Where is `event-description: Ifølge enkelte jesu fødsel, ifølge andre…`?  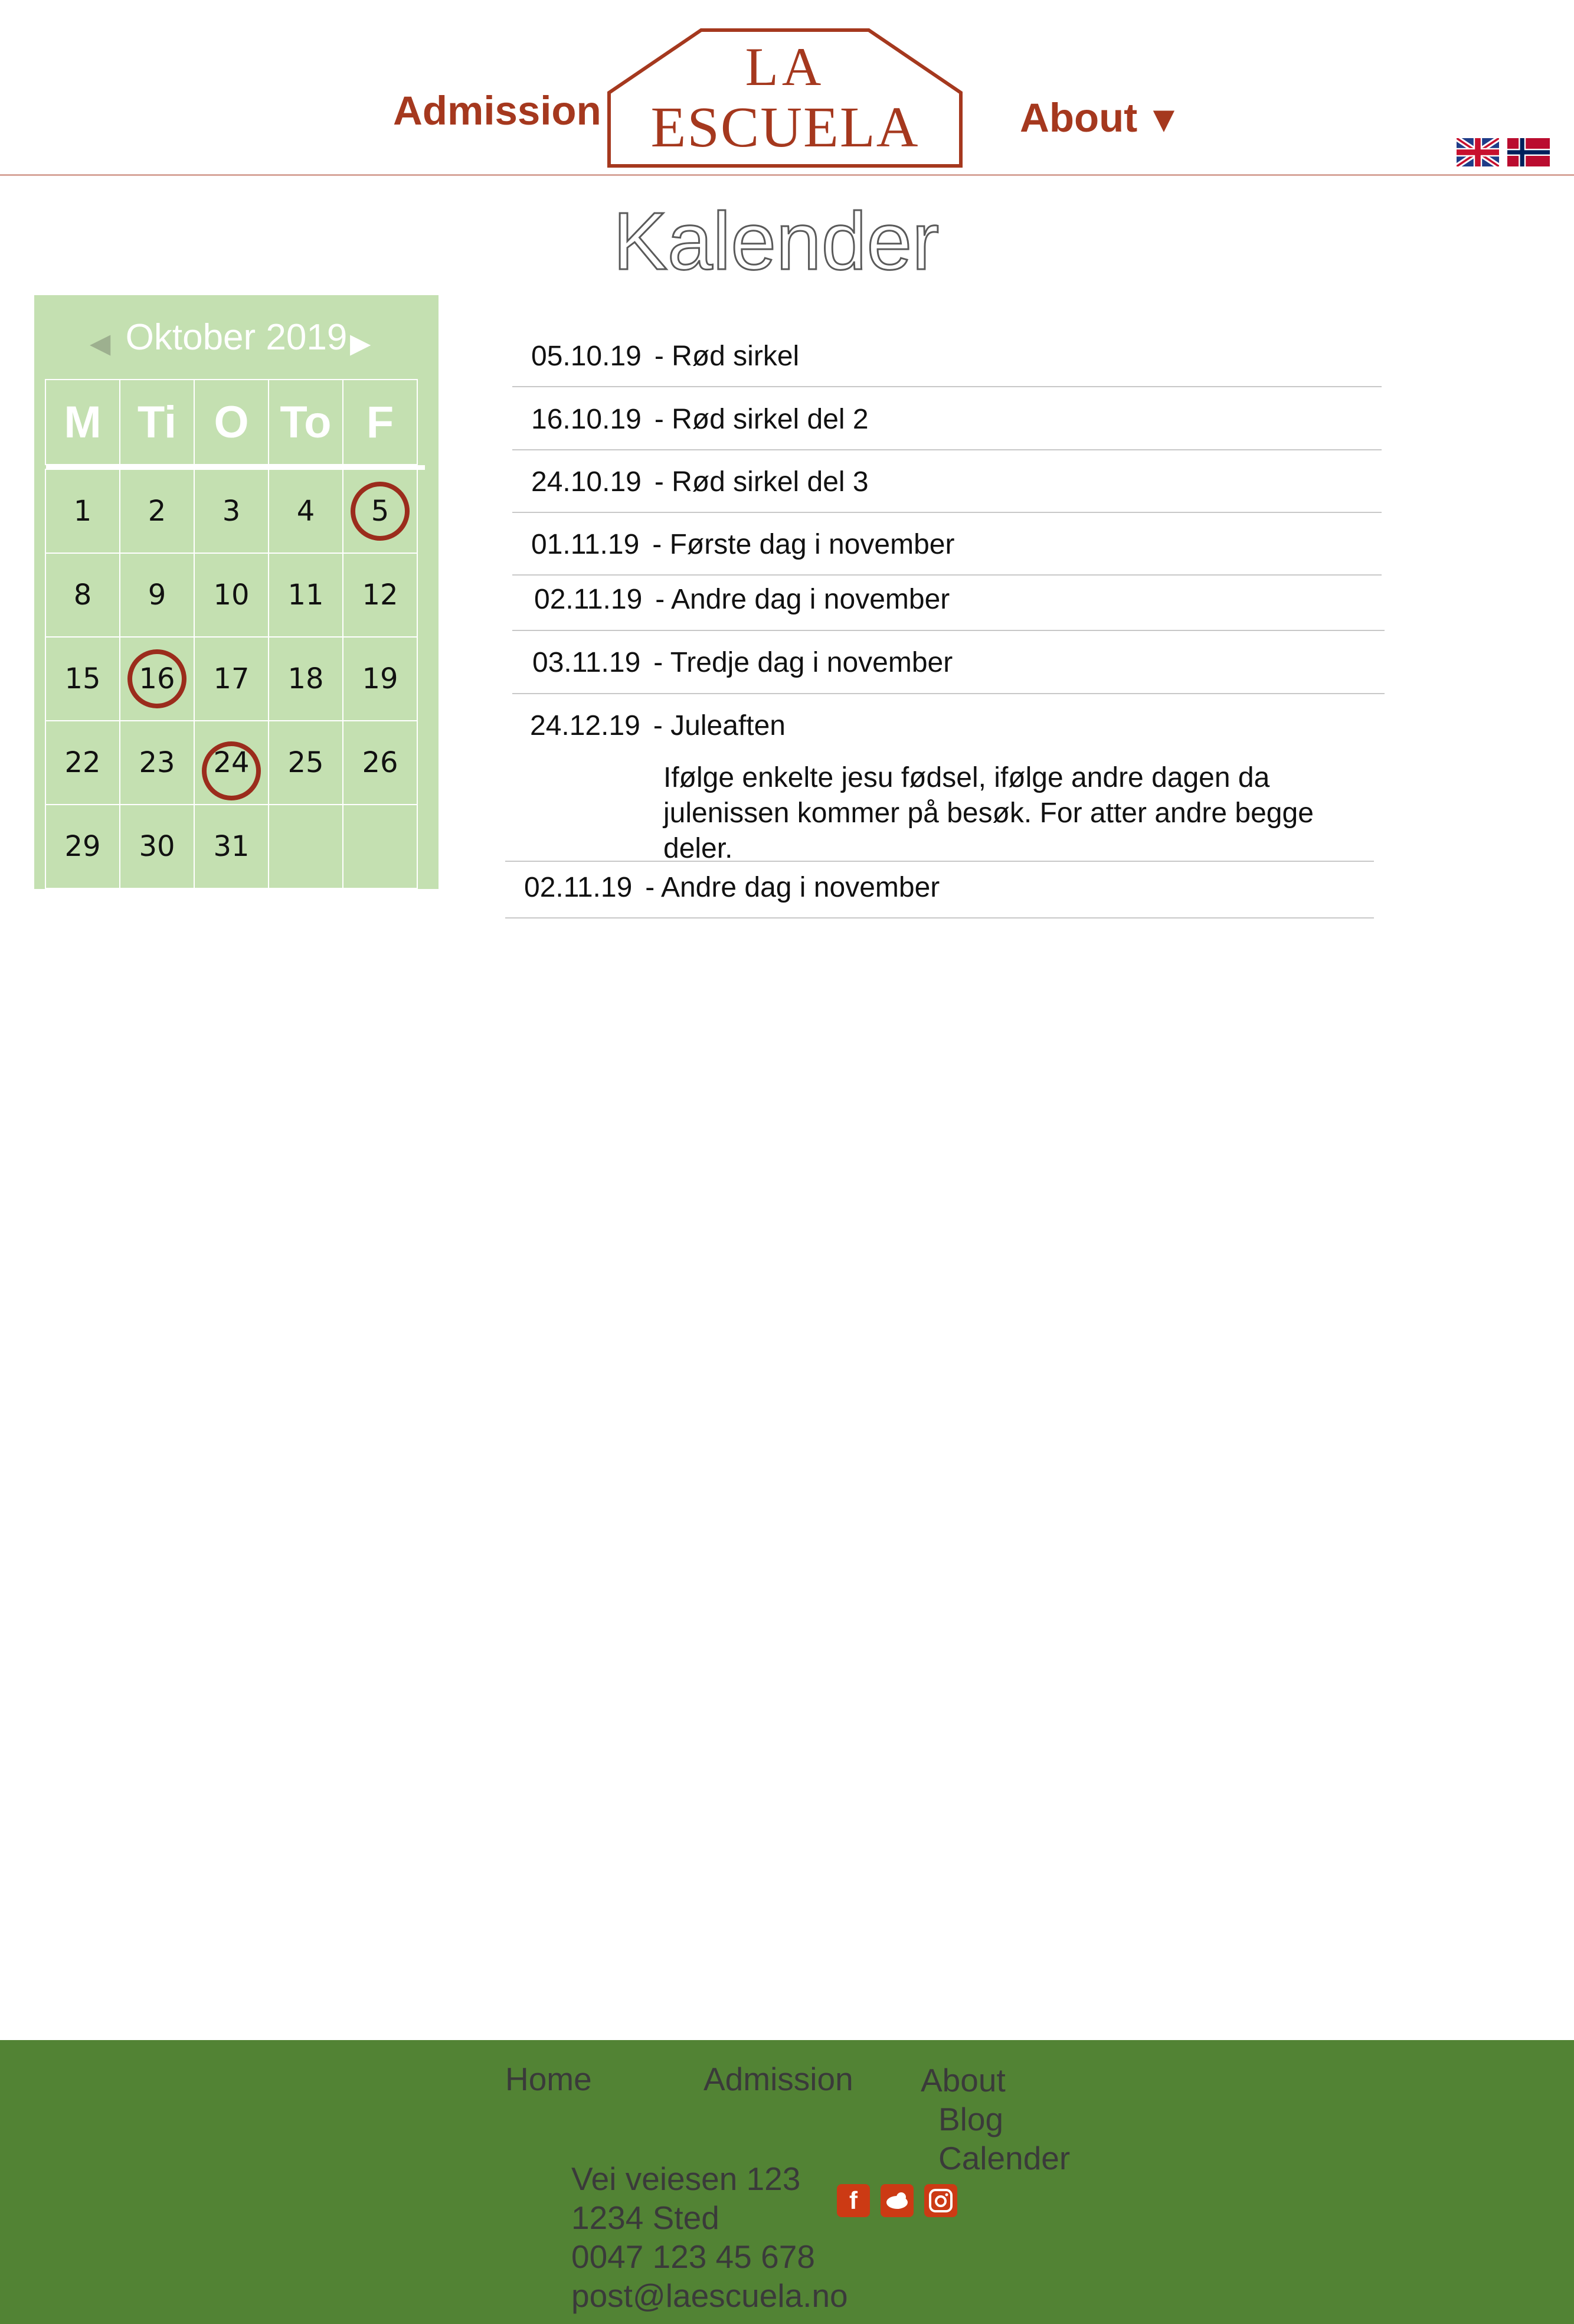 event-description: Ifølge enkelte jesu fødsel, ifølge andre… is located at coordinates (989, 813).